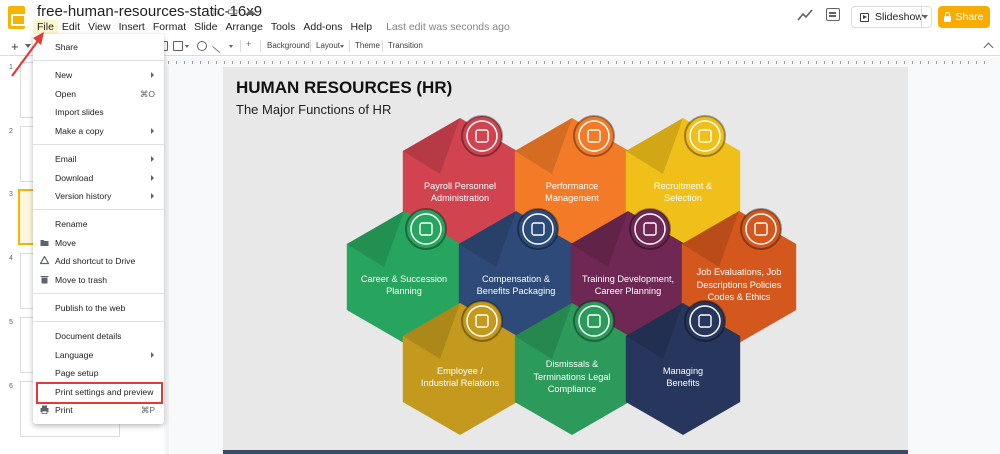 This screenshot has height=454, width=1000. I want to click on hr-function-label: Payroll Personnel Administration, so click(460, 192).